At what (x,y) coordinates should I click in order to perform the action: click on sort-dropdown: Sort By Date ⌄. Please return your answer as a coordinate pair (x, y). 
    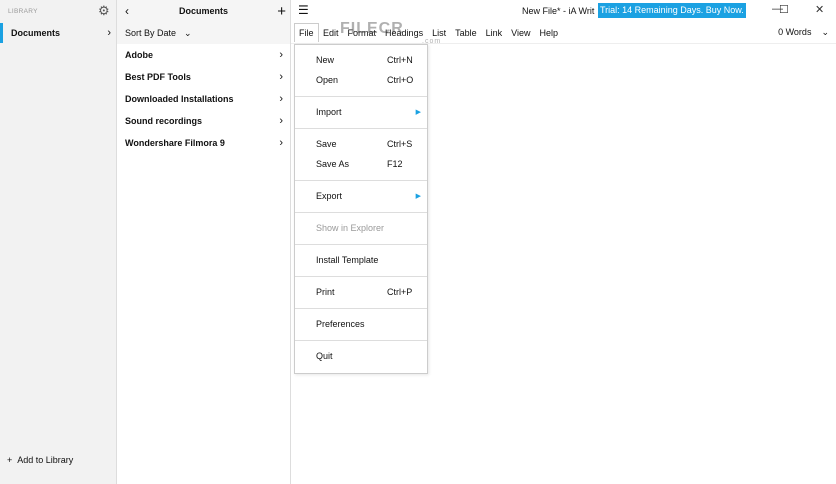
    Looking at the image, I should click on (203, 33).